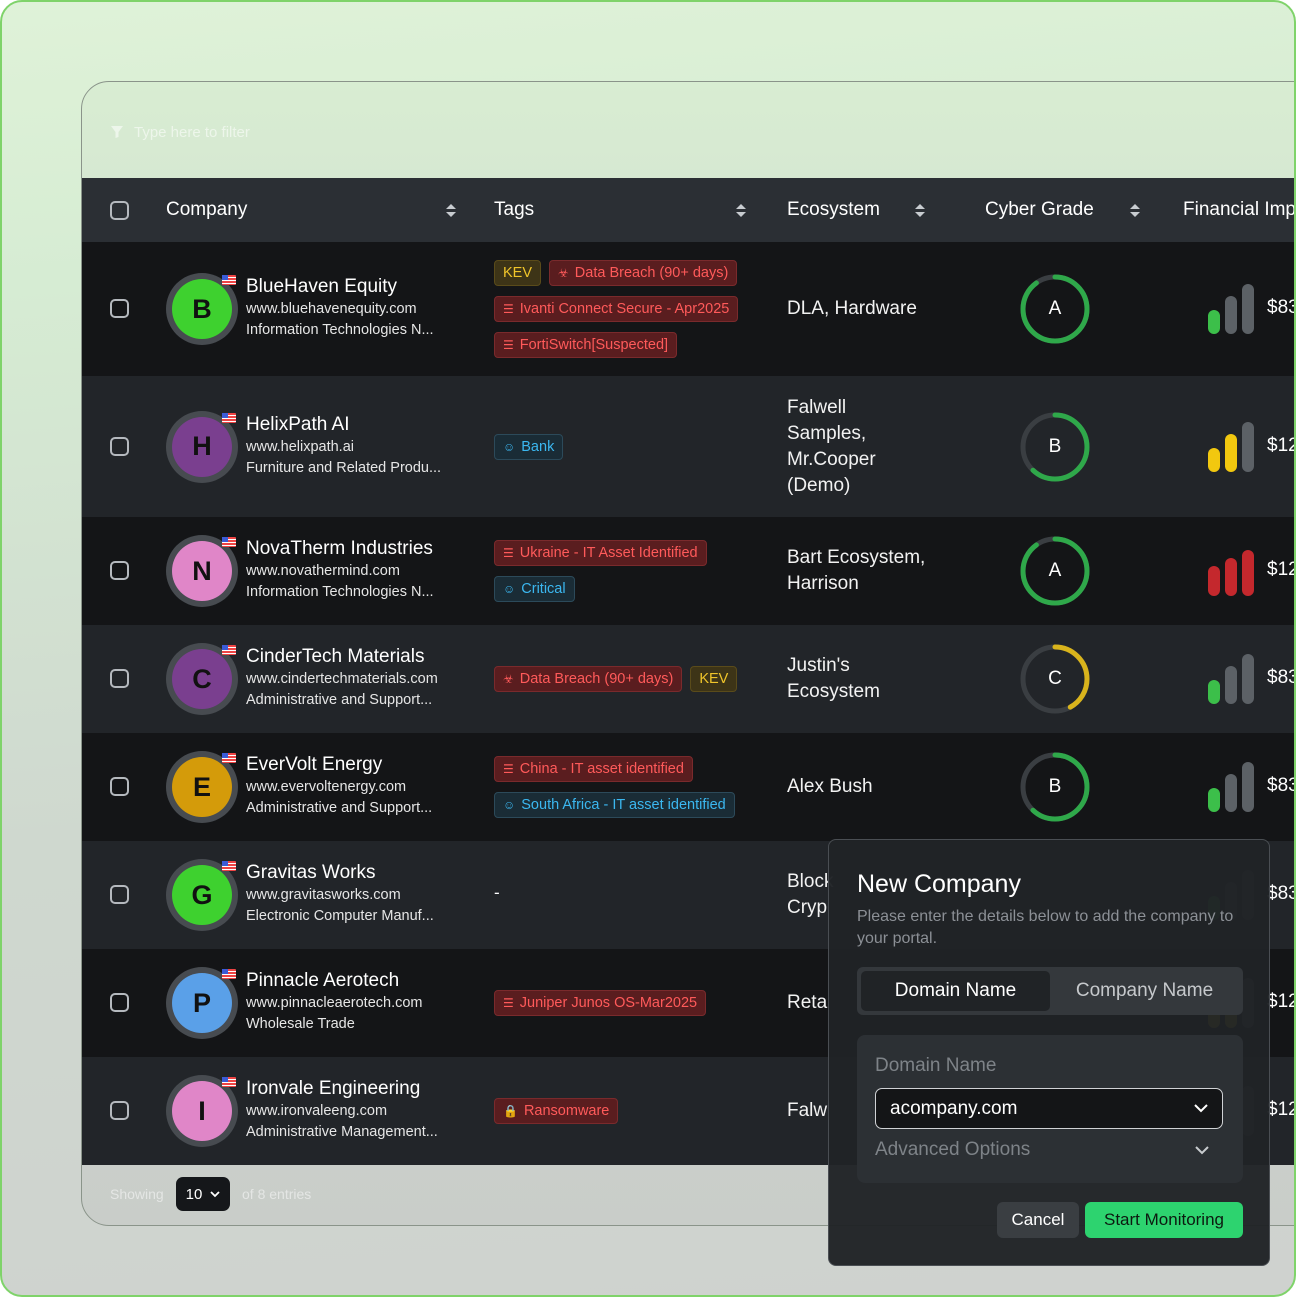 The width and height of the screenshot is (1296, 1297). I want to click on tag-label: Bank, so click(538, 446).